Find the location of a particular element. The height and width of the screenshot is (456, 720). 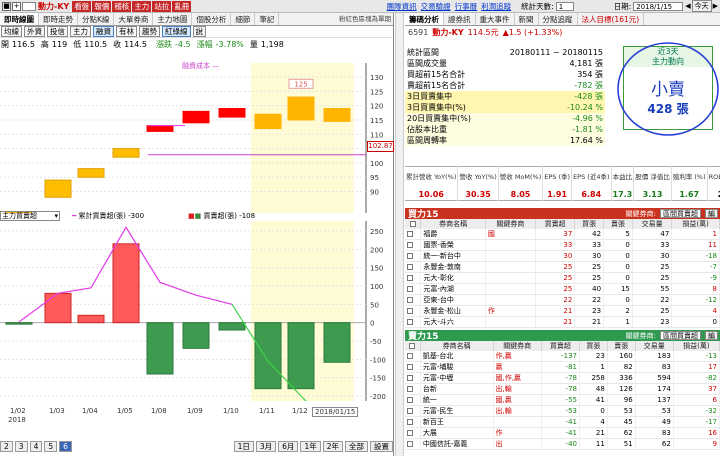

buy-row: 福爵國 37 42 5 47 1 is located at coordinates (562, 235).